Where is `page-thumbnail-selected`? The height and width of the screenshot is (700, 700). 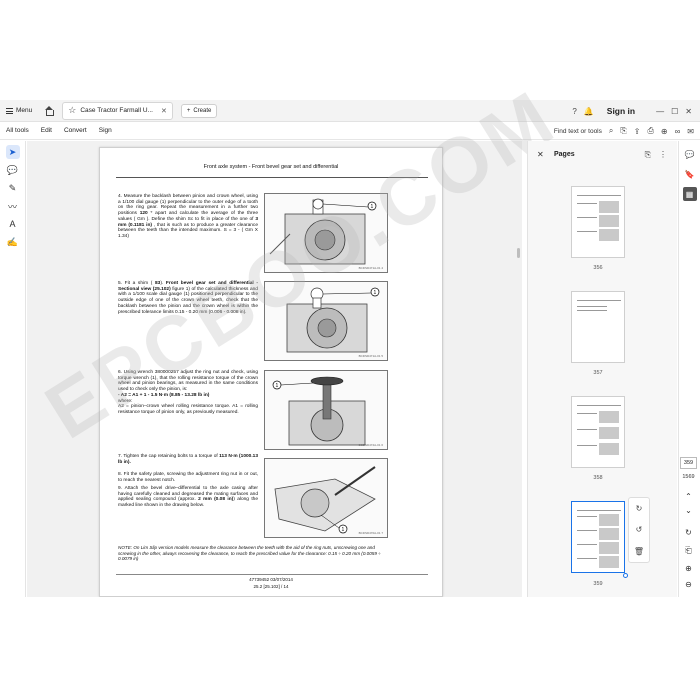 page-thumbnail-selected is located at coordinates (598, 537).